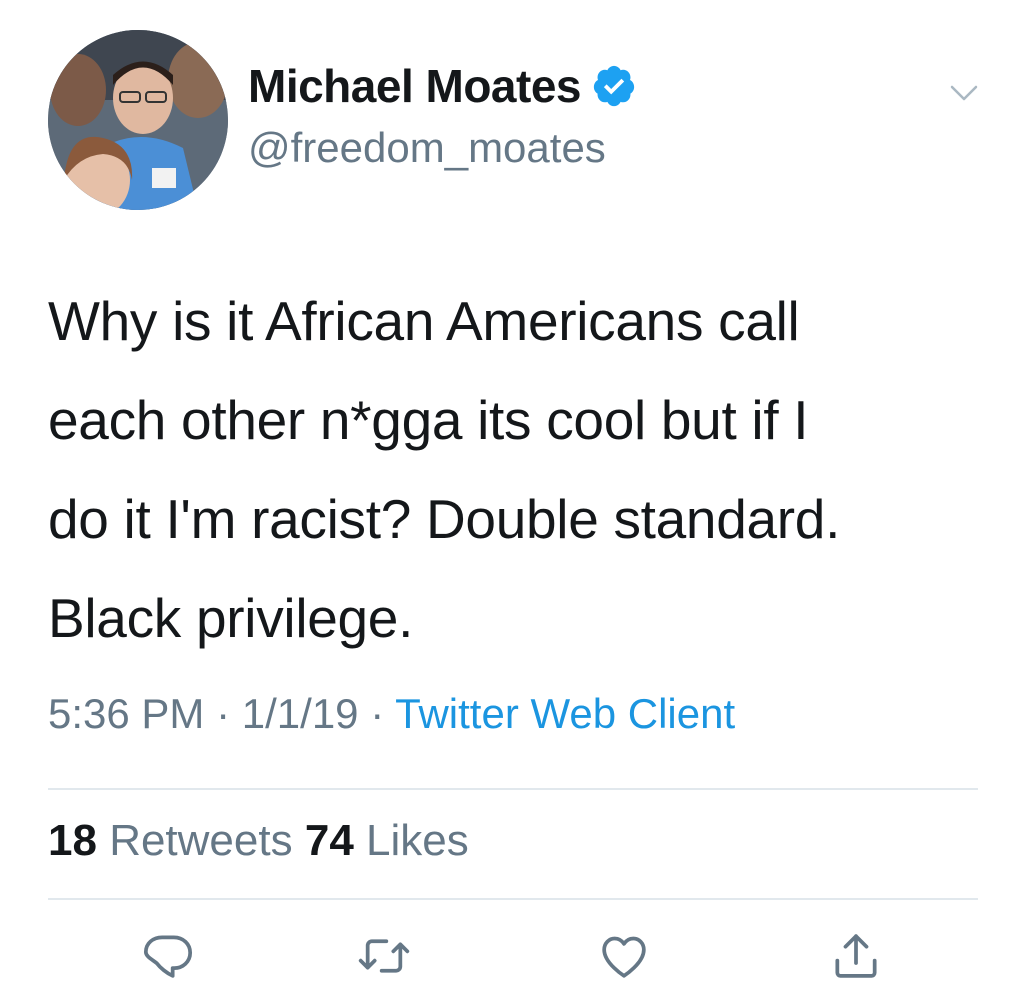  I want to click on tweet-meta: 5:36 PM · 1/1/19 · Twitter Web Client, so click(391, 714).